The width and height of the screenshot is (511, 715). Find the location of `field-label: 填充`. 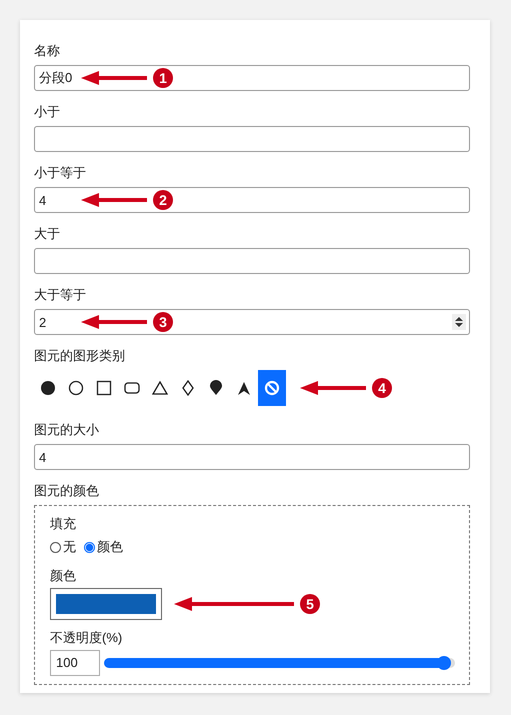

field-label: 填充 is located at coordinates (63, 524).